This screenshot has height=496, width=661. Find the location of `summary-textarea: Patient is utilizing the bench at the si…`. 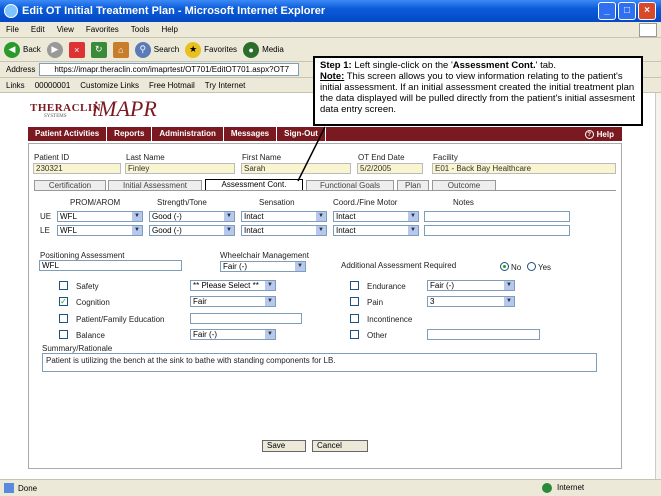

summary-textarea: Patient is utilizing the bench at the si… is located at coordinates (319, 362).